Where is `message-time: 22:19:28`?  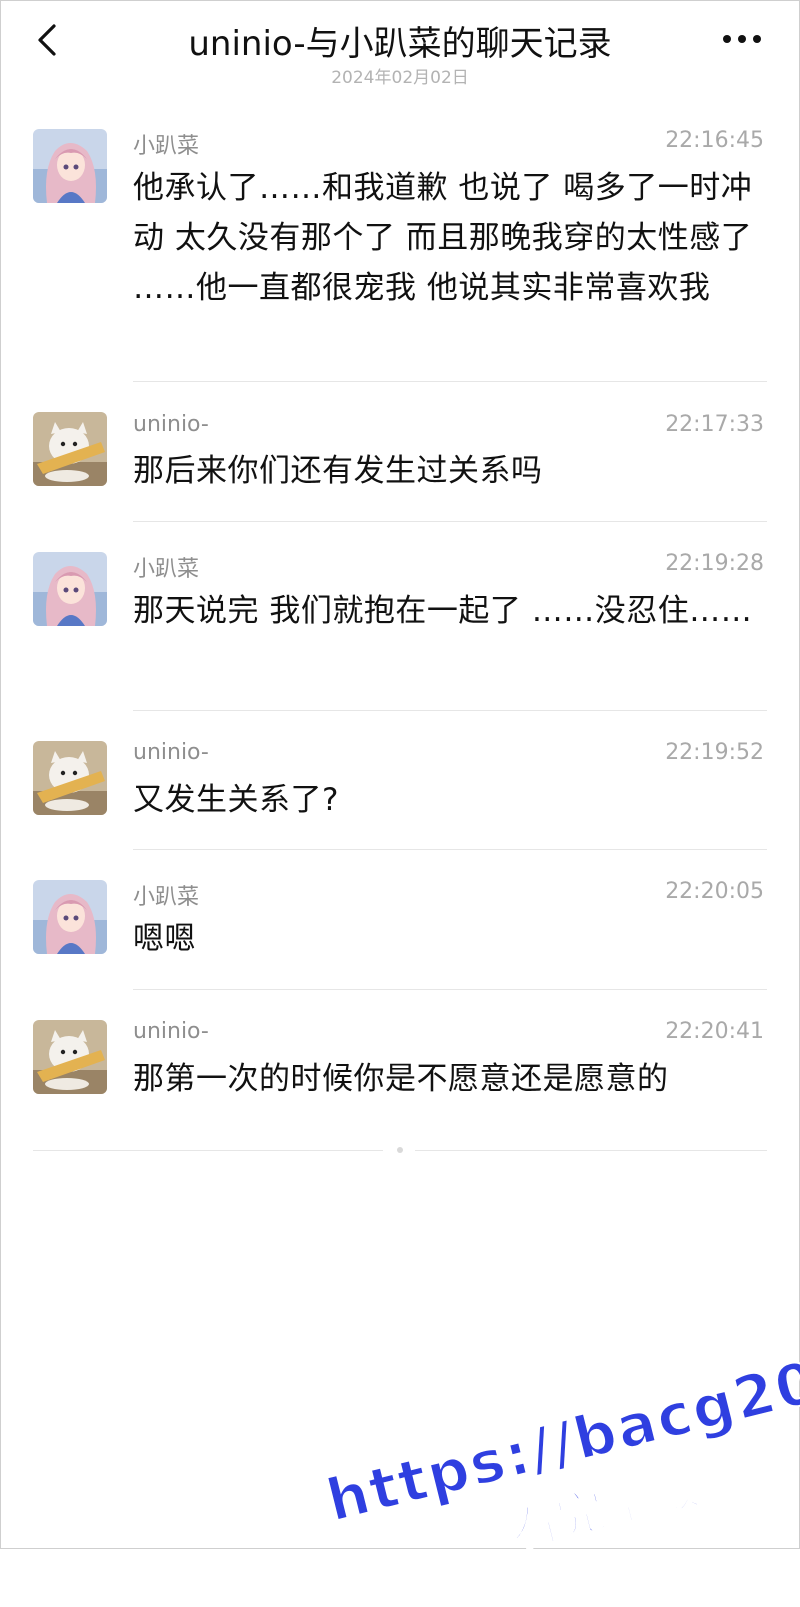
message-time: 22:19:28 is located at coordinates (714, 563).